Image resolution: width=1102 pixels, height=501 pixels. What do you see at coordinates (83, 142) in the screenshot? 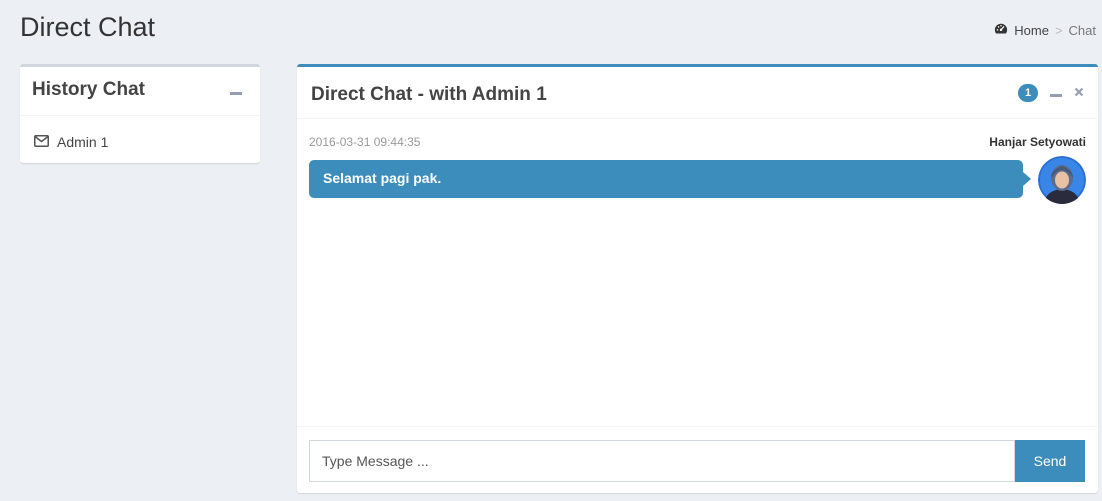
I see `history-item-label: Admin 1` at bounding box center [83, 142].